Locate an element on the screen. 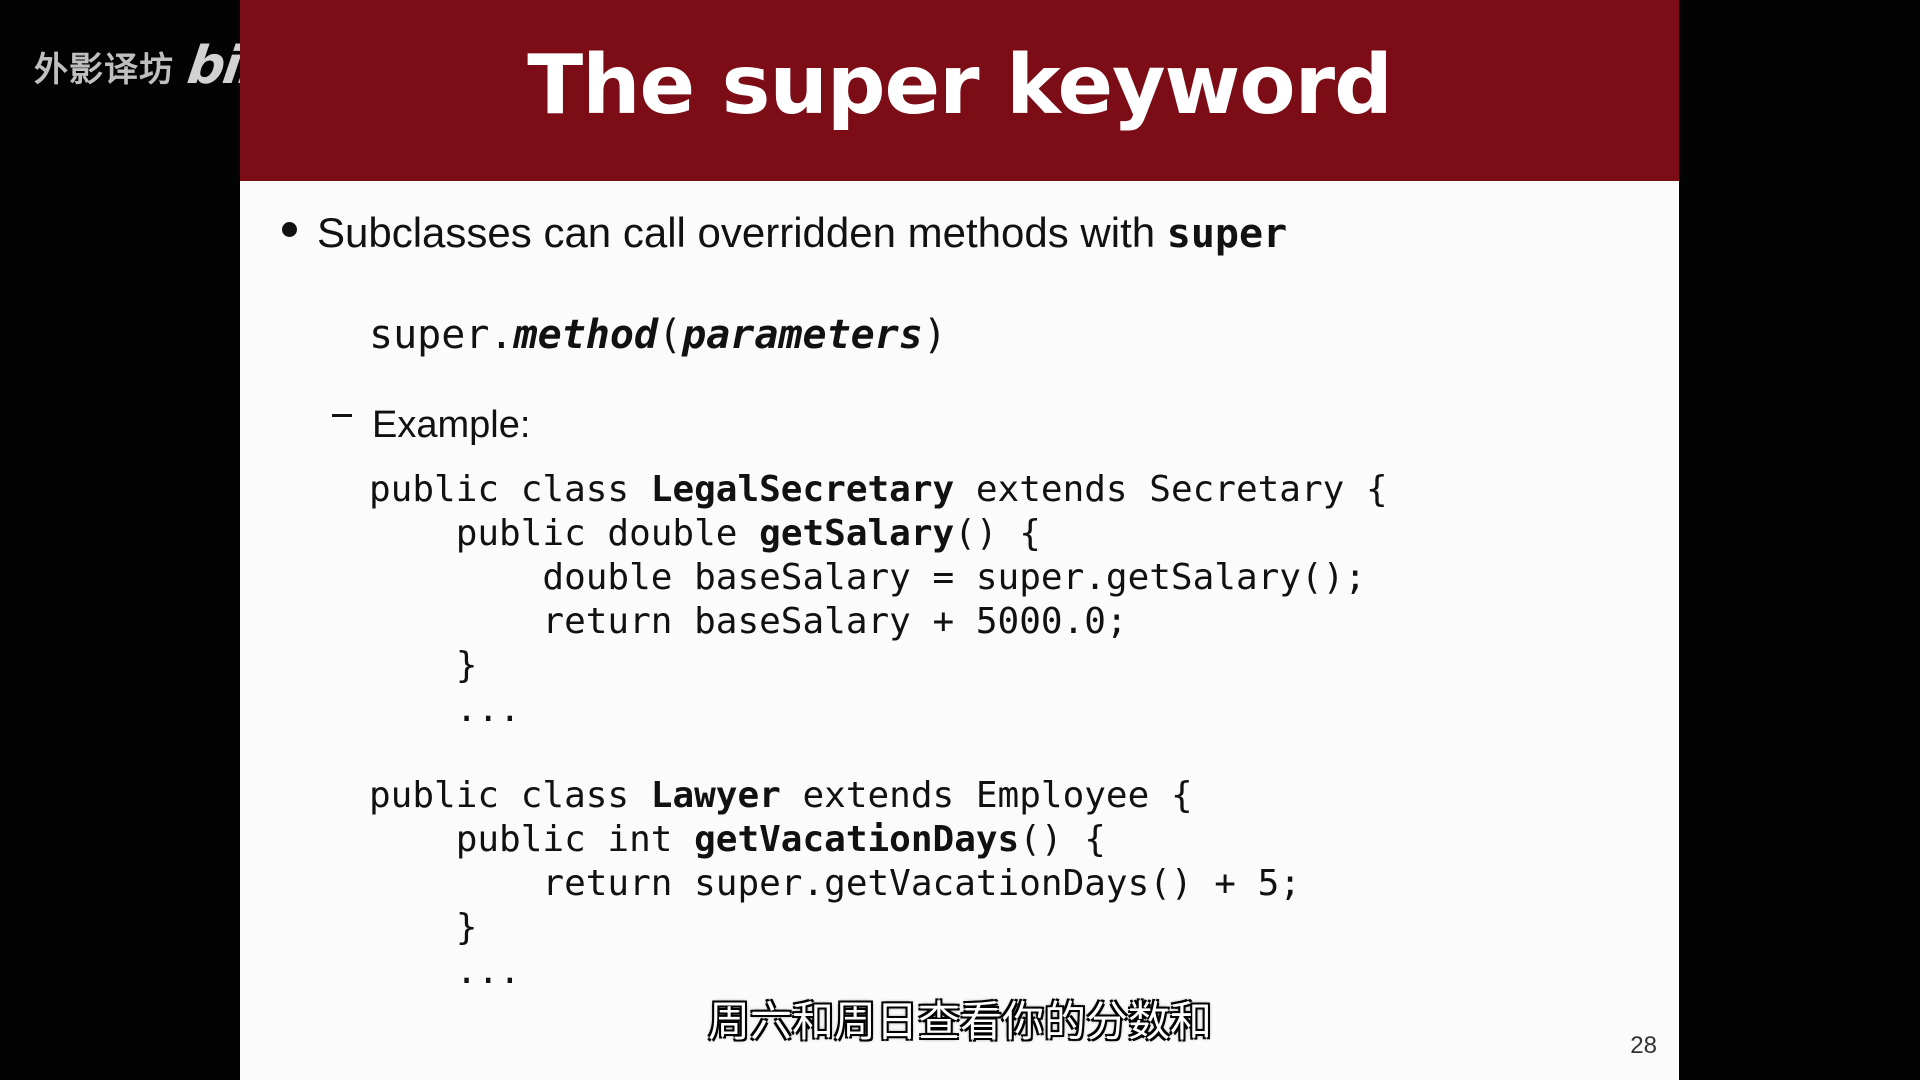 This screenshot has width=1920, height=1080. syntax-prefix: super. is located at coordinates (441, 335).